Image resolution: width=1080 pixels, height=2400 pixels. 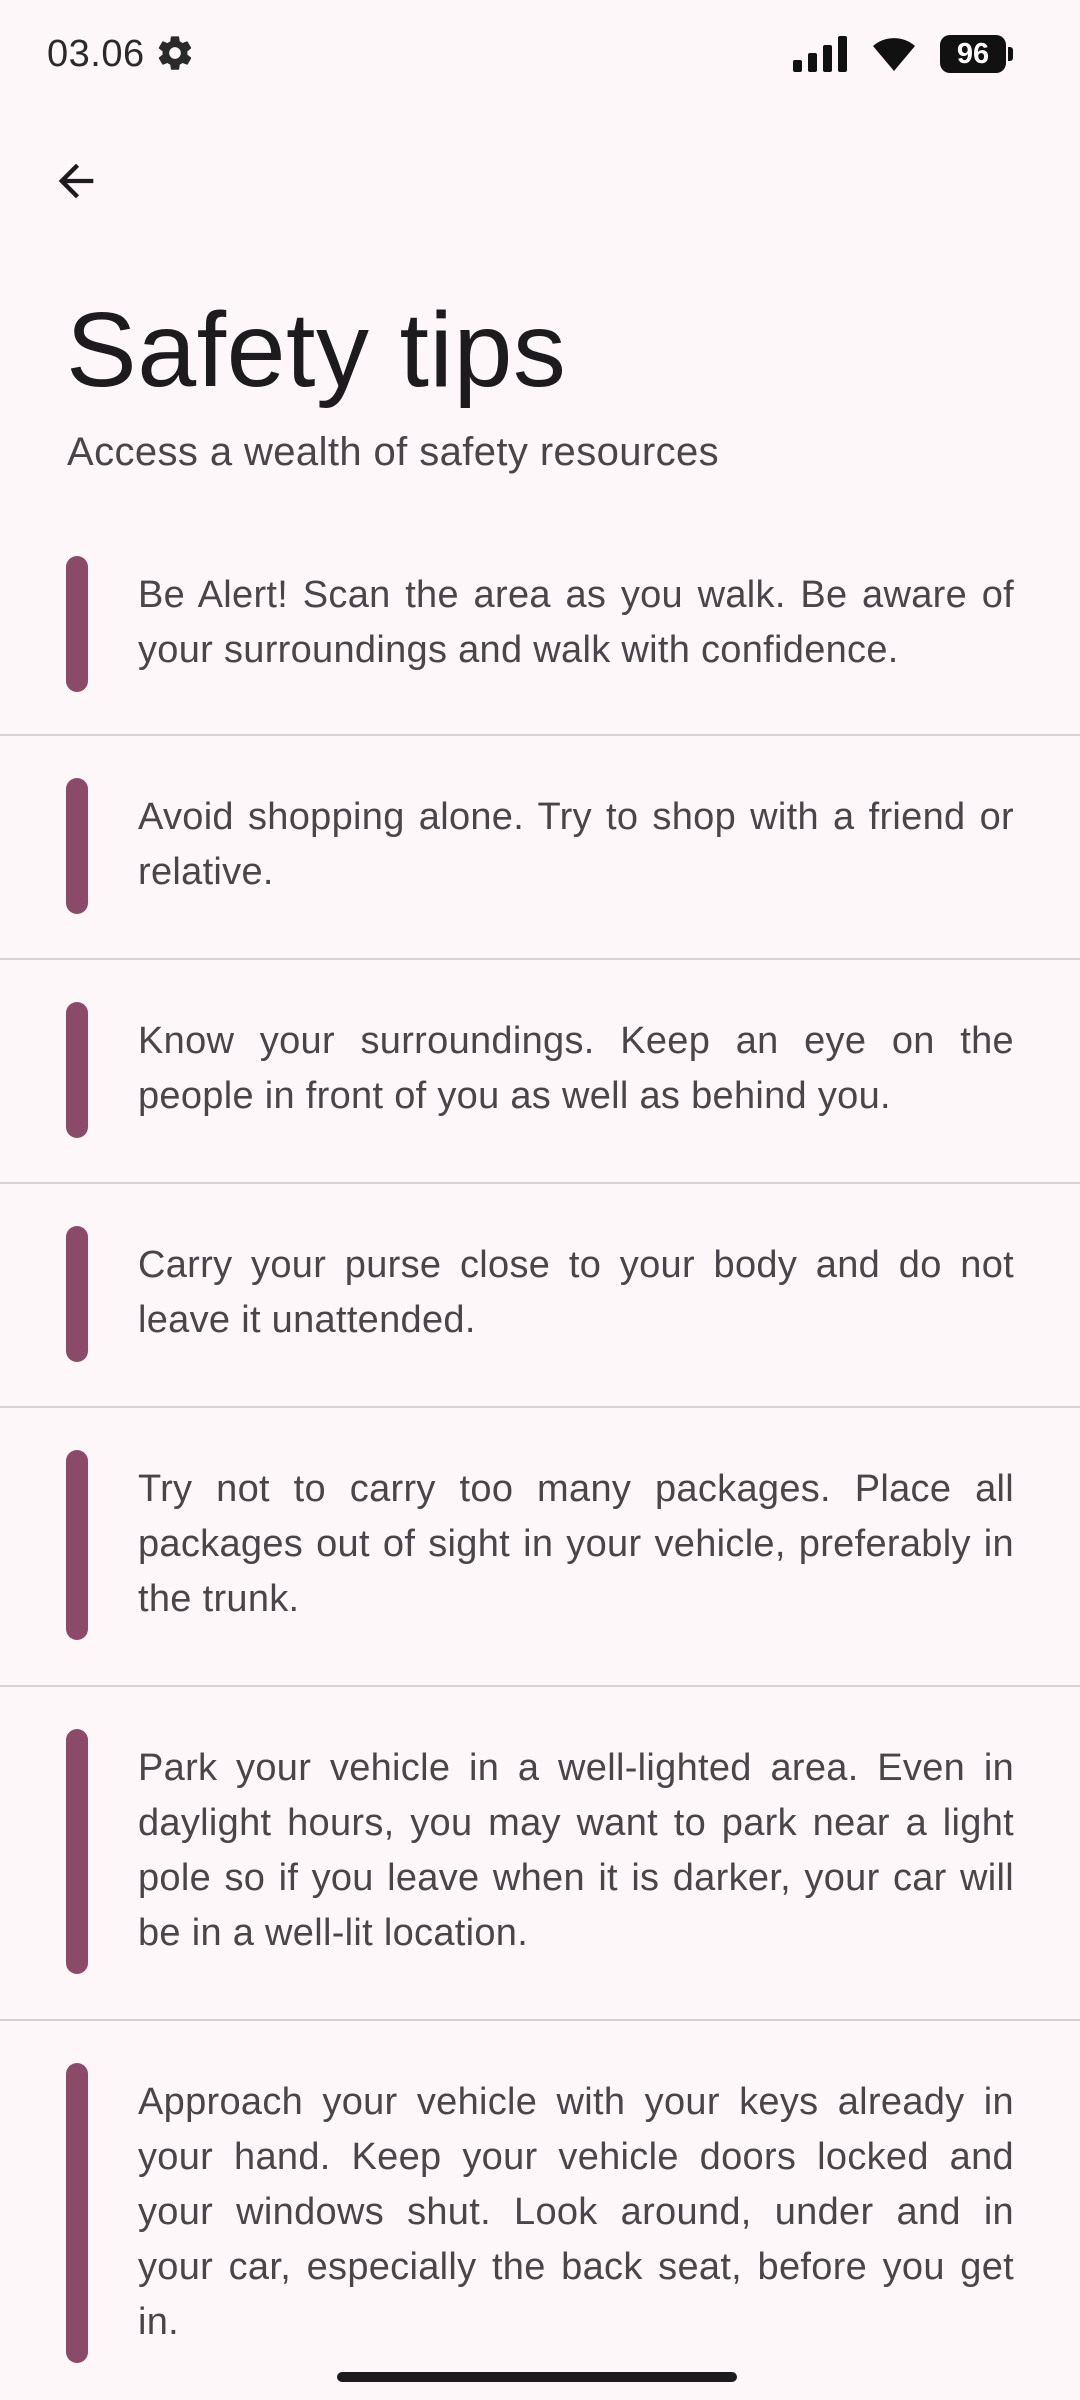 I want to click on back-button, so click(x=76, y=183).